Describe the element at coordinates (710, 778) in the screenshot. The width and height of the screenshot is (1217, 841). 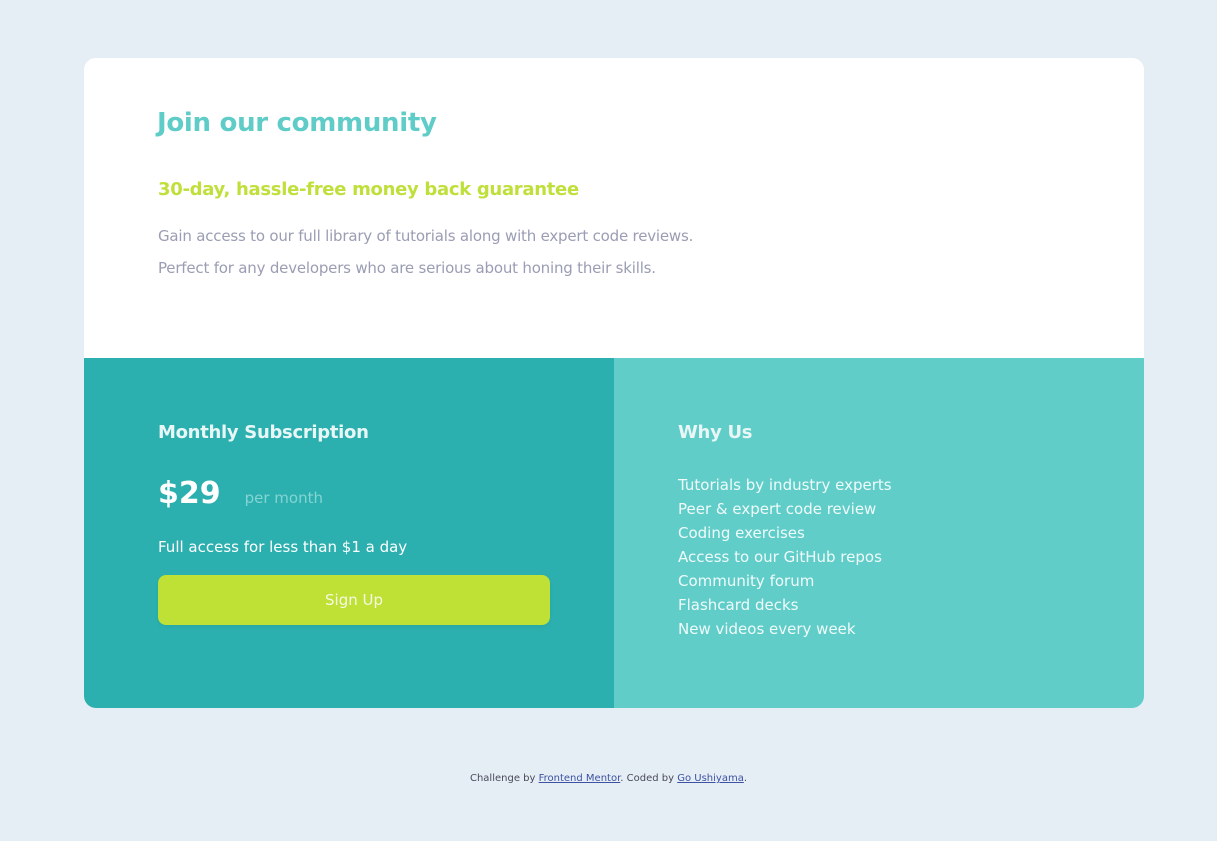
I see `author-link: Go Ushiyama` at that location.